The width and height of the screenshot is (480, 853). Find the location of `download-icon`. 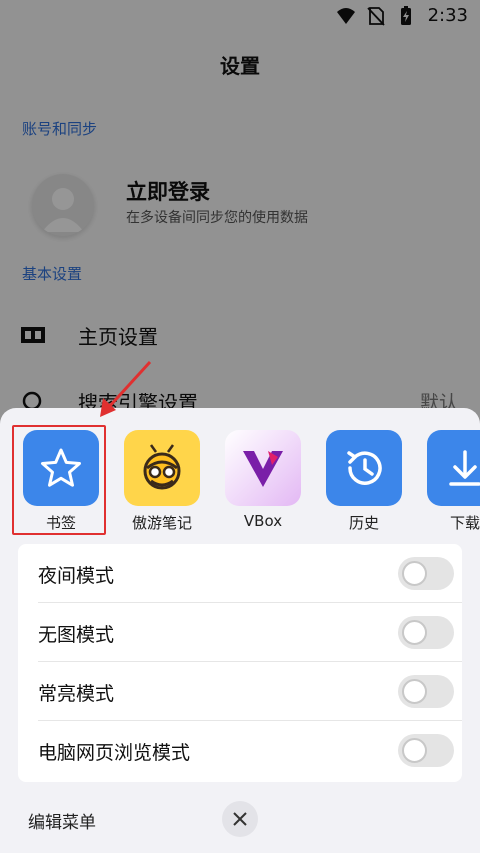

download-icon is located at coordinates (464, 468).